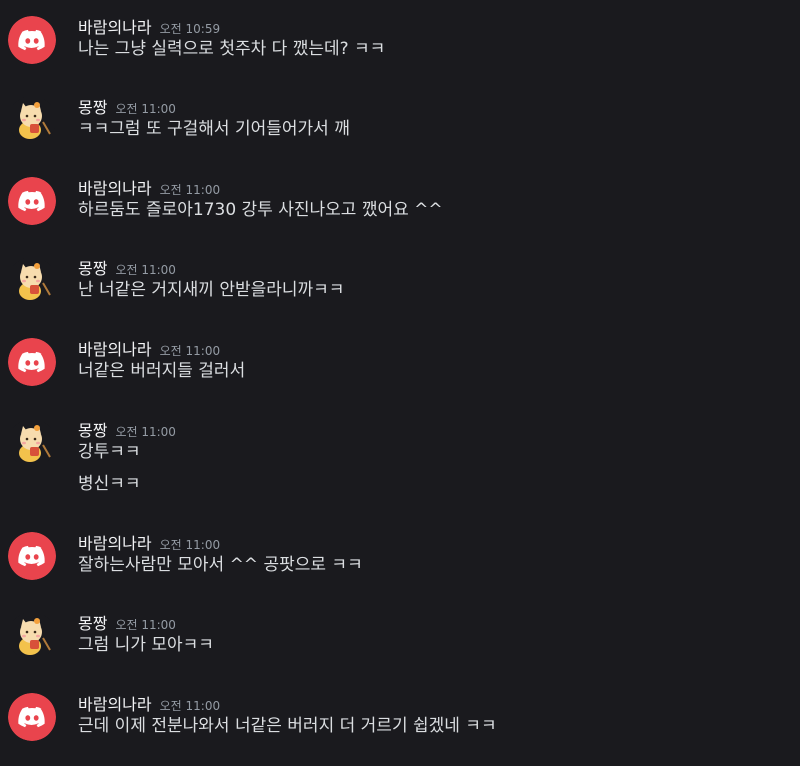 The image size is (800, 766). I want to click on message-text: 잘하는사람만 모아서 ^^ 공팟으로 ㅋㅋ, so click(220, 565).